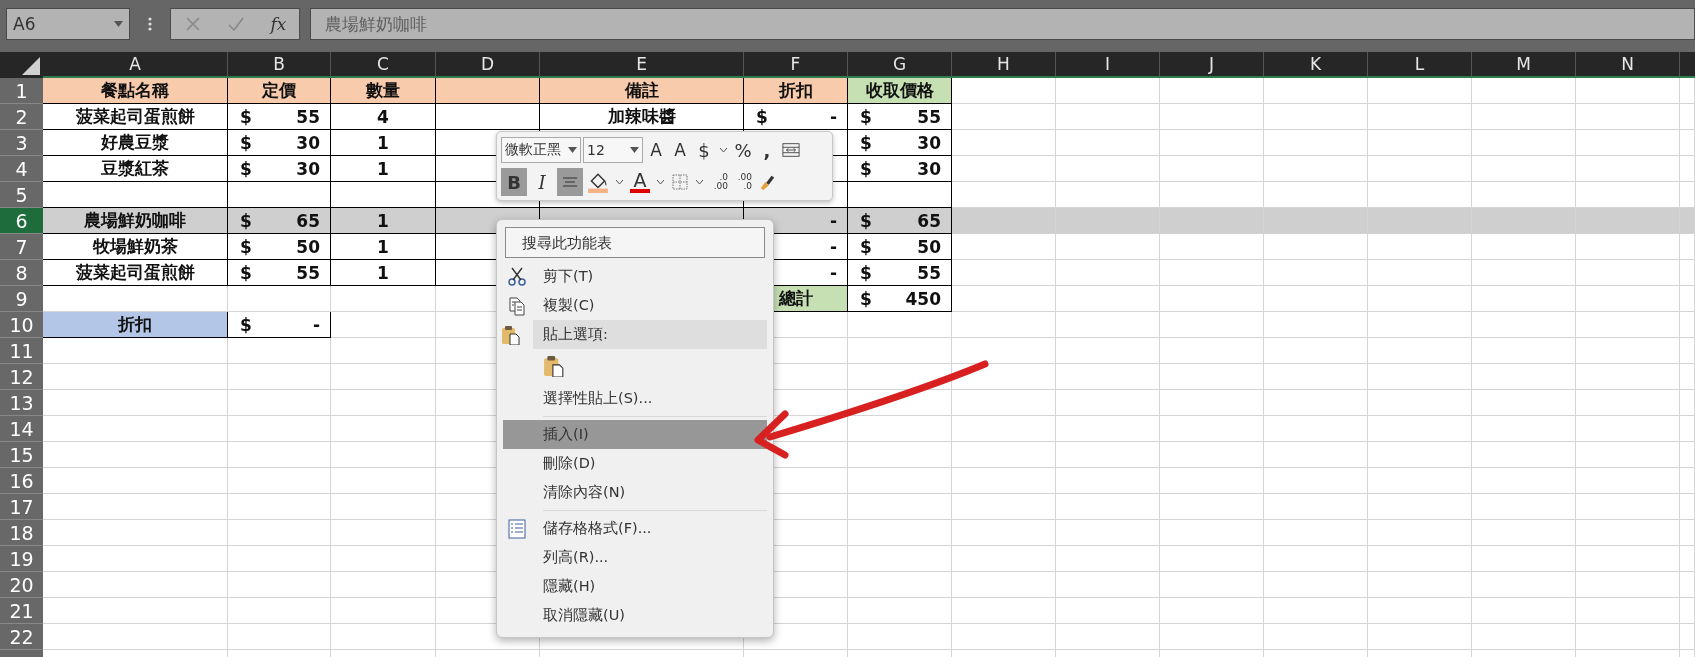  I want to click on fill-color-icon, so click(598, 182).